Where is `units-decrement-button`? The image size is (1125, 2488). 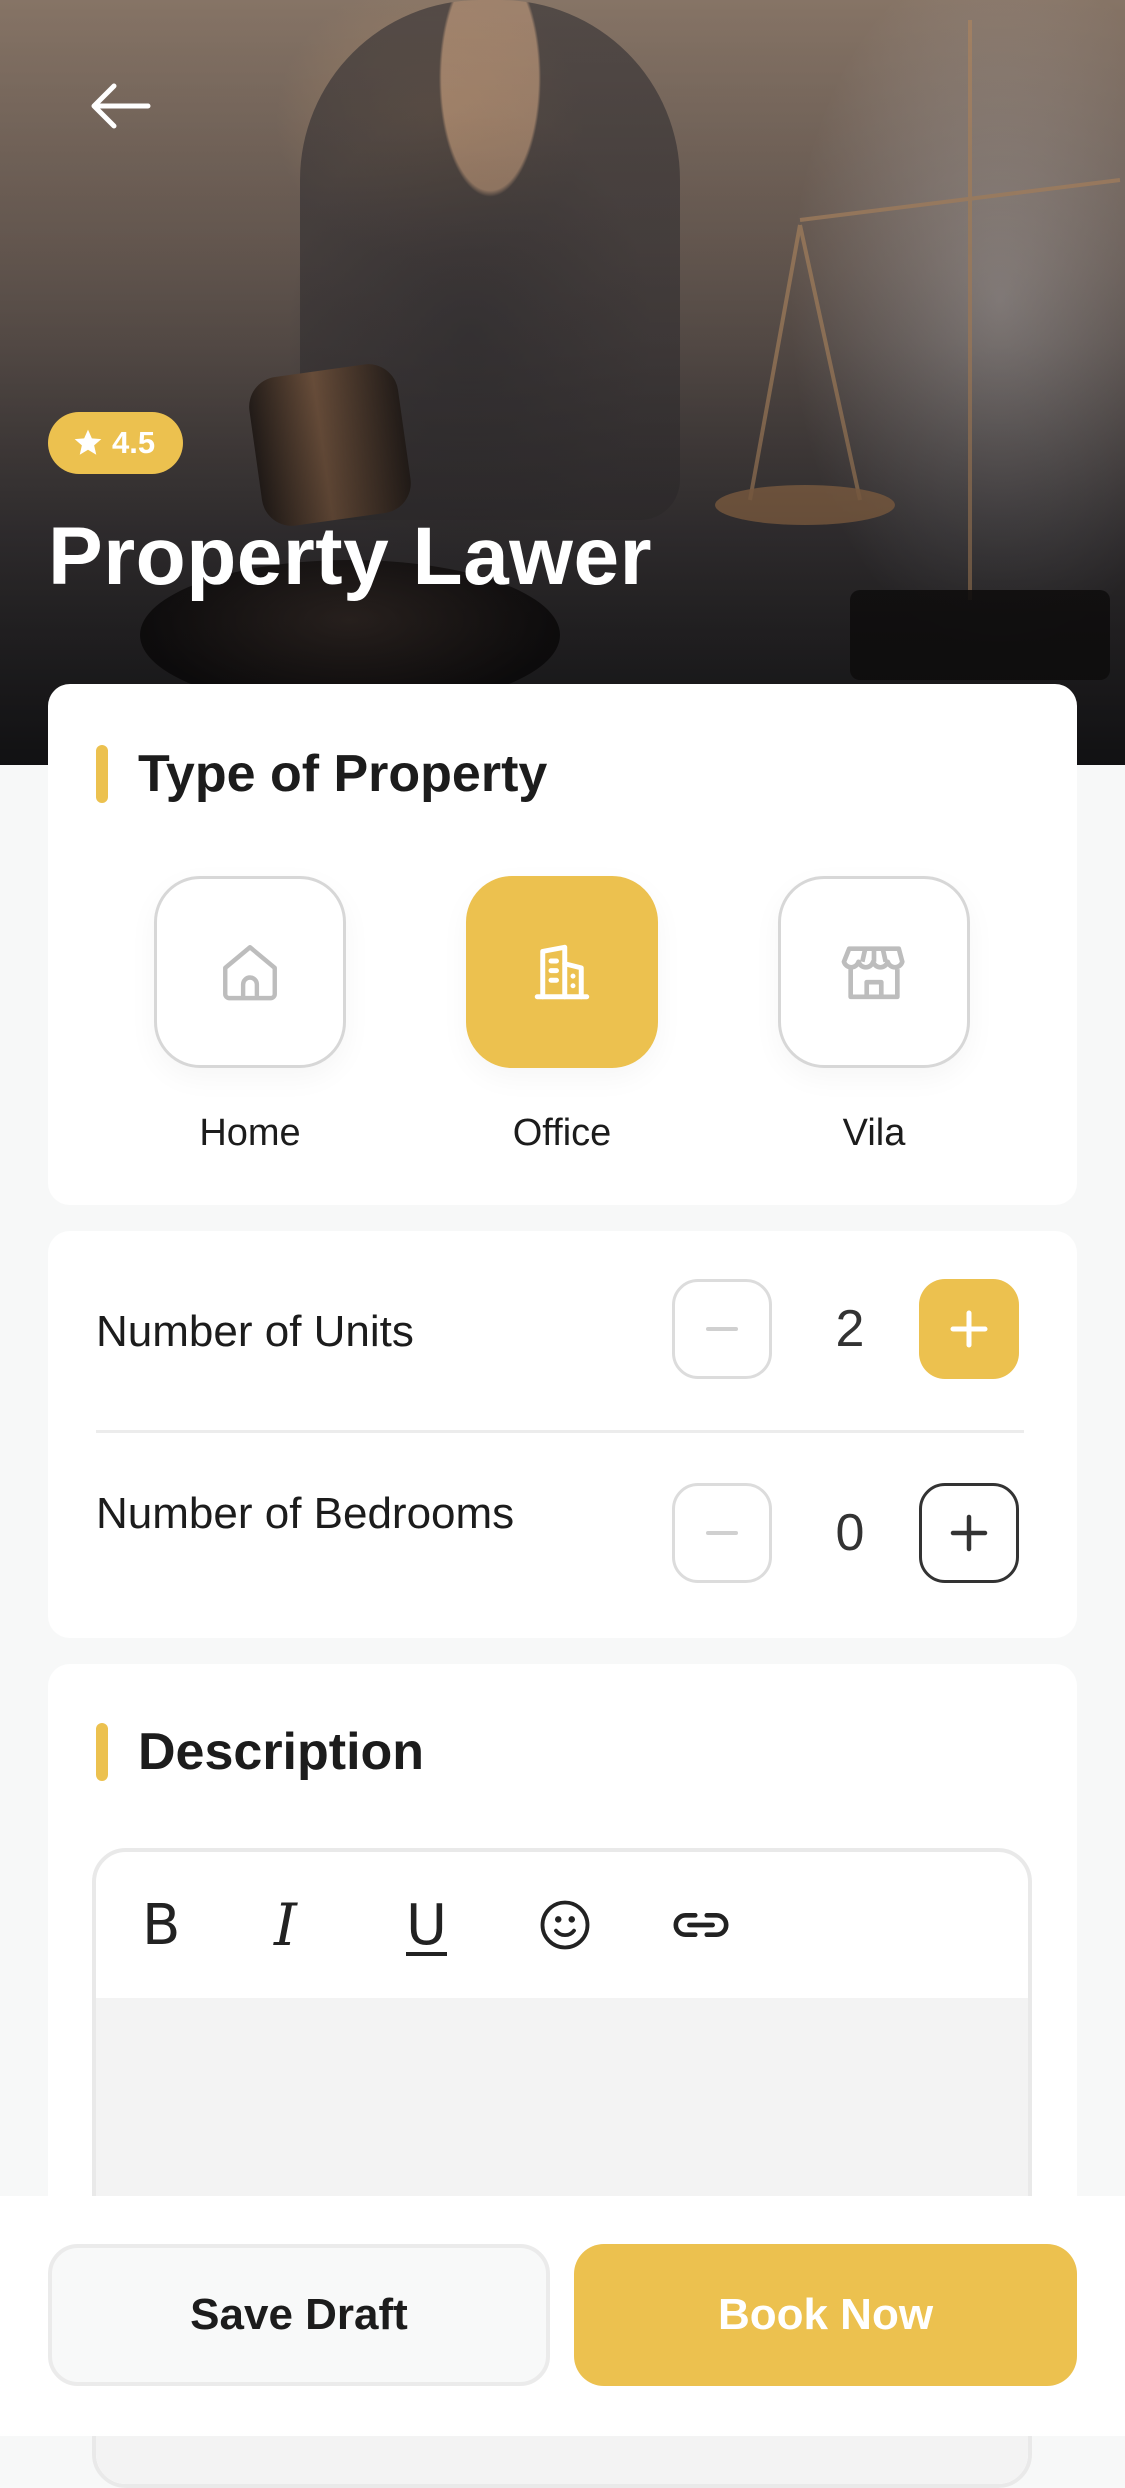 units-decrement-button is located at coordinates (722, 1329).